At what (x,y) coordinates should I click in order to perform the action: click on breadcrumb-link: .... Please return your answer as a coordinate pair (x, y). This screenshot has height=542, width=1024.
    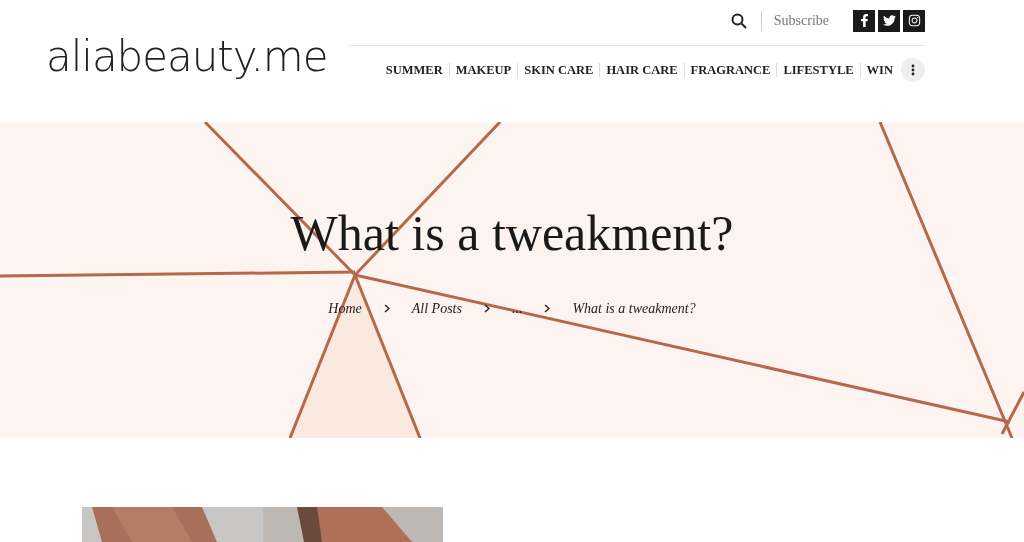
    Looking at the image, I should click on (517, 308).